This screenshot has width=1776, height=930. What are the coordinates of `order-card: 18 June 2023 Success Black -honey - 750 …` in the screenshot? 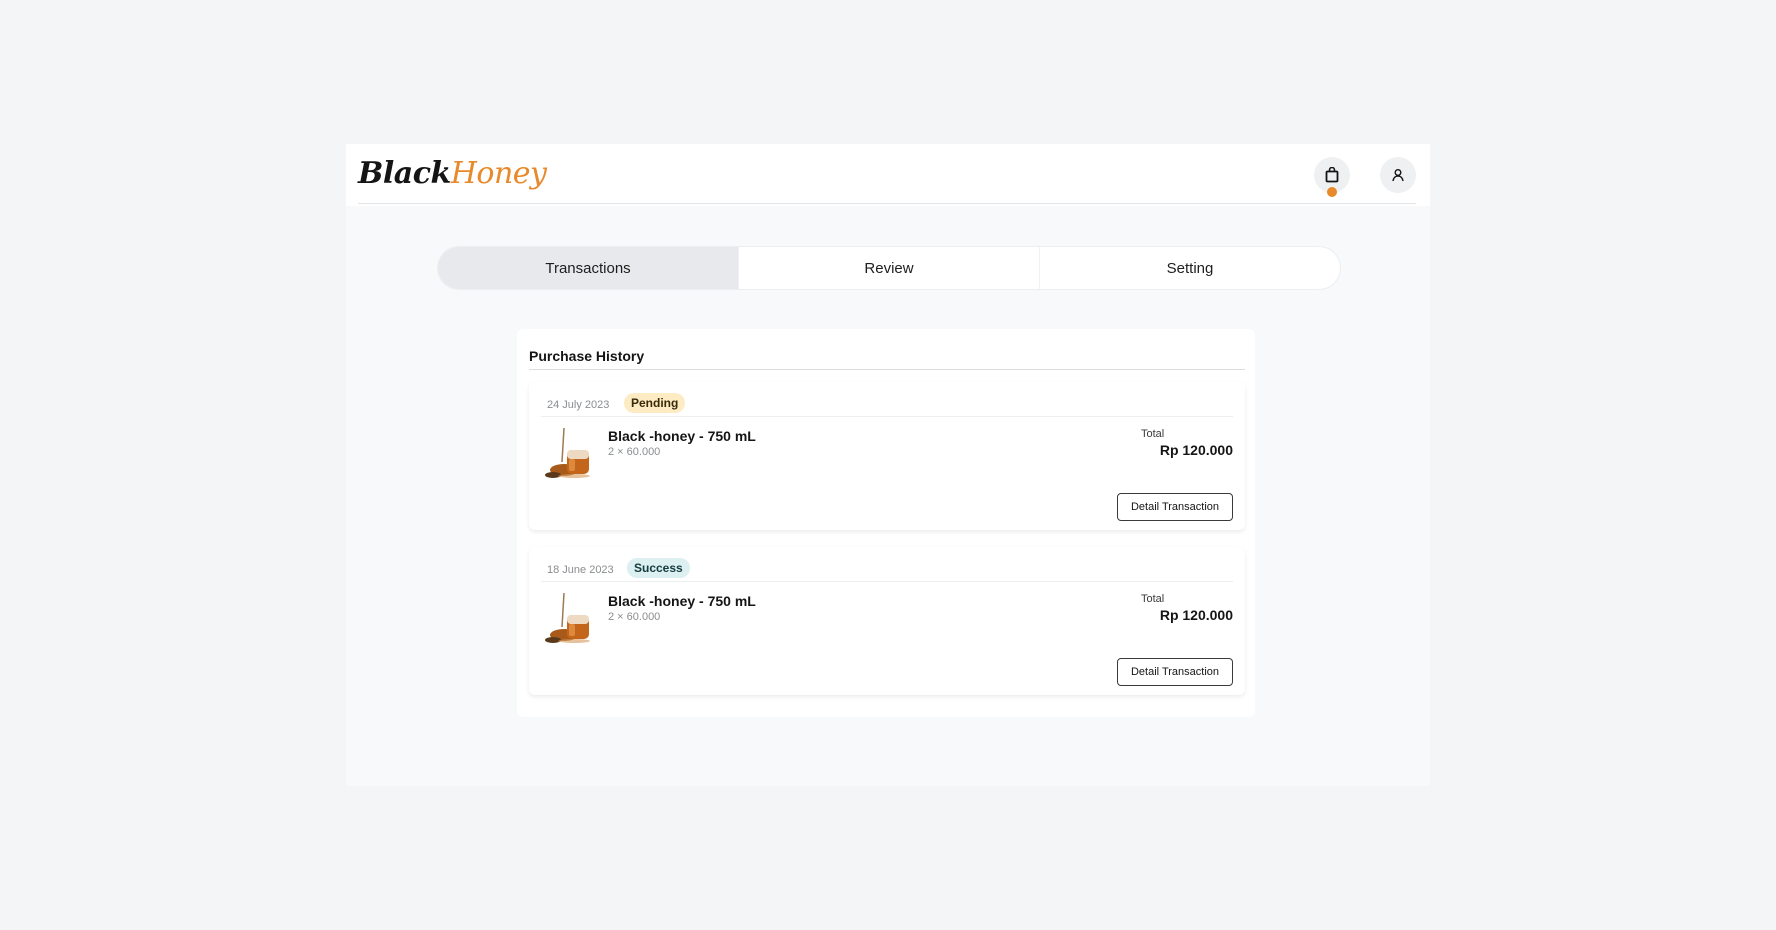 It's located at (887, 621).